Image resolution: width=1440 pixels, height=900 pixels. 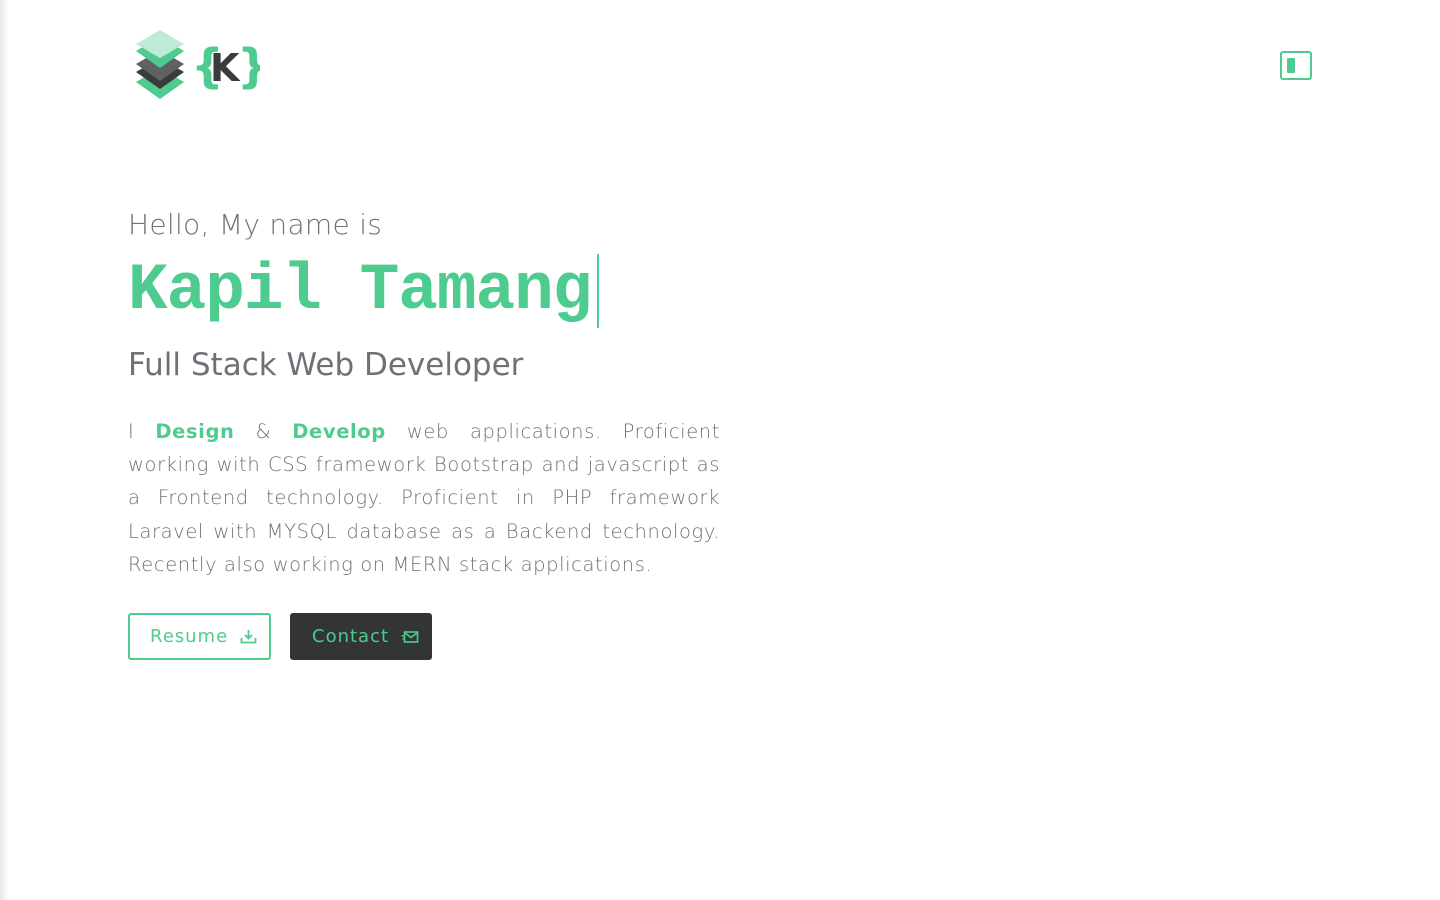 I want to click on contact-button-label: Contact, so click(x=351, y=636).